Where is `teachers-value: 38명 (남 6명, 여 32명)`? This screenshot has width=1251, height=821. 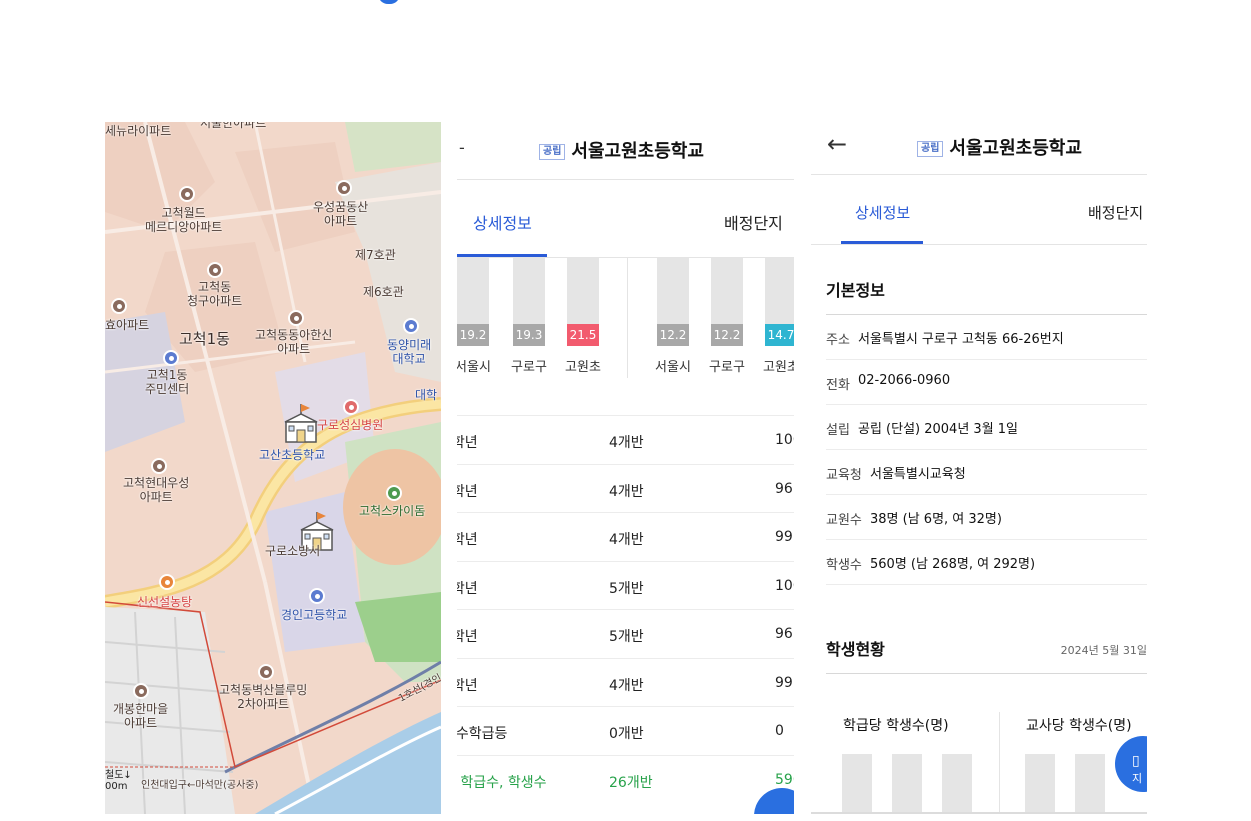
teachers-value: 38명 (남 6명, 여 32명) is located at coordinates (936, 519).